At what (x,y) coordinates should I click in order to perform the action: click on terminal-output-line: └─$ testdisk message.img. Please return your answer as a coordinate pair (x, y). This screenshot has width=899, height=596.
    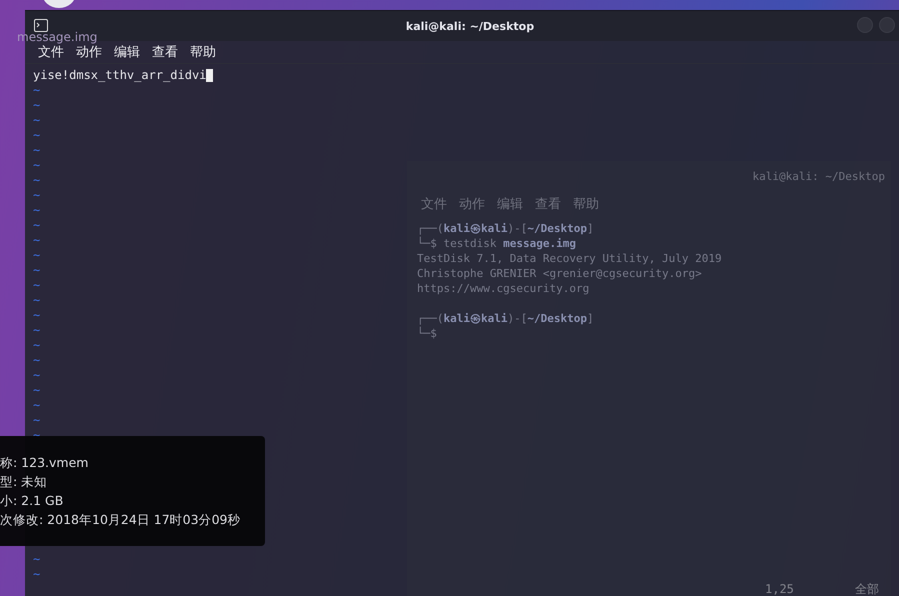
    Looking at the image, I should click on (497, 243).